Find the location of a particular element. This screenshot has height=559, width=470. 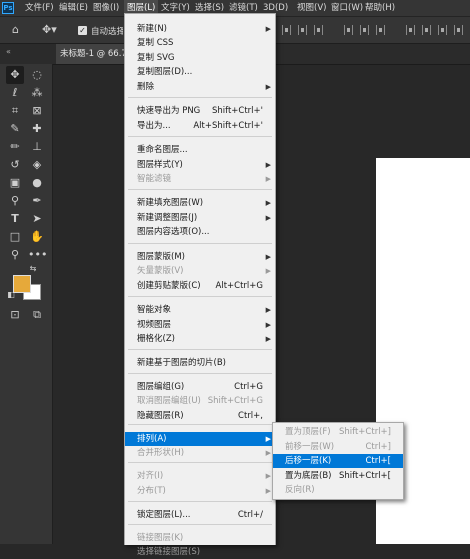

clone-stamp-tool-icon: ⊥ is located at coordinates (37, 147).